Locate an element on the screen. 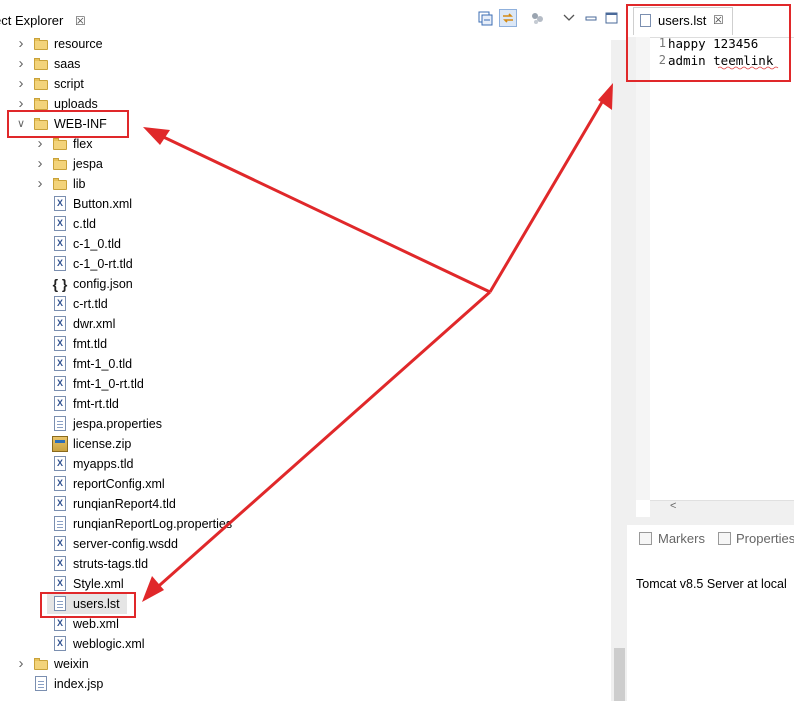 The image size is (794, 701). arrow-to-editor is located at coordinates (549, 192).